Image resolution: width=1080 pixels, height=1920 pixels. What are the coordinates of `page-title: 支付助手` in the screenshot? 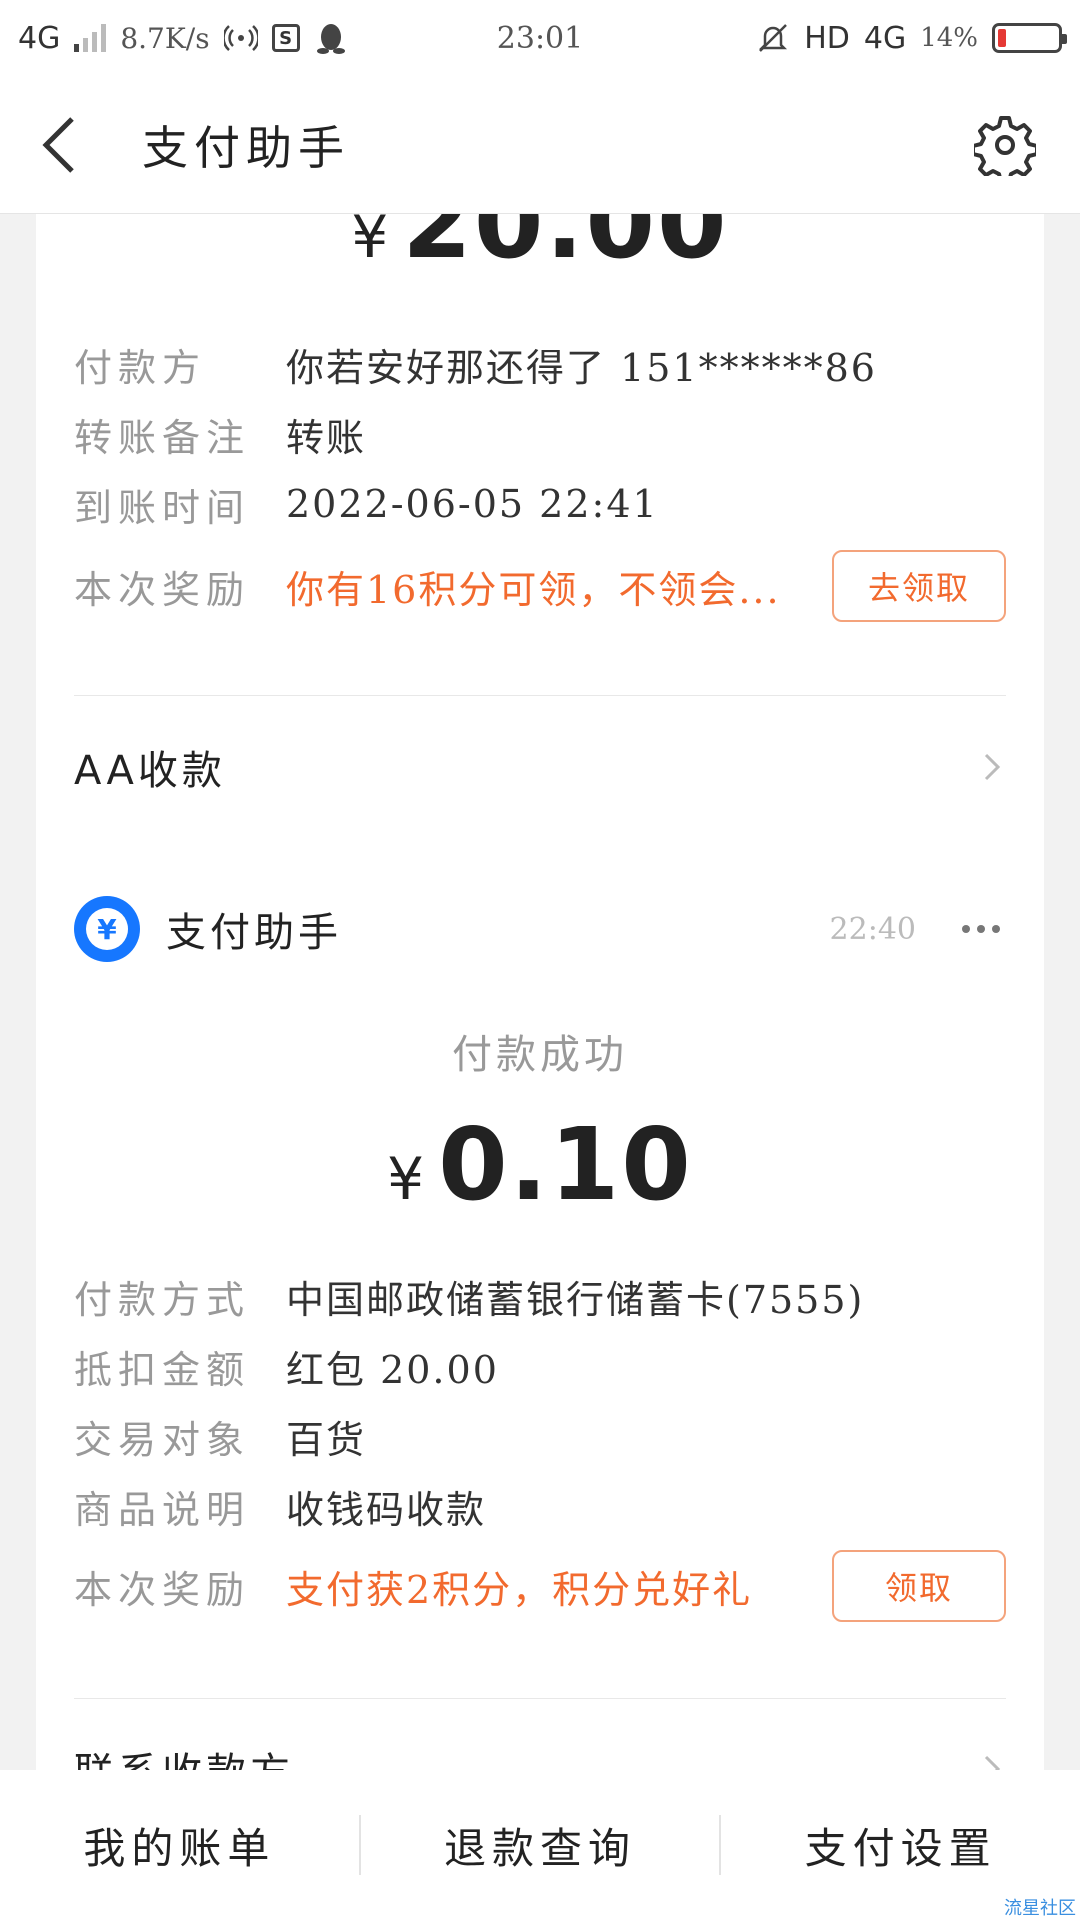 It's located at (246, 147).